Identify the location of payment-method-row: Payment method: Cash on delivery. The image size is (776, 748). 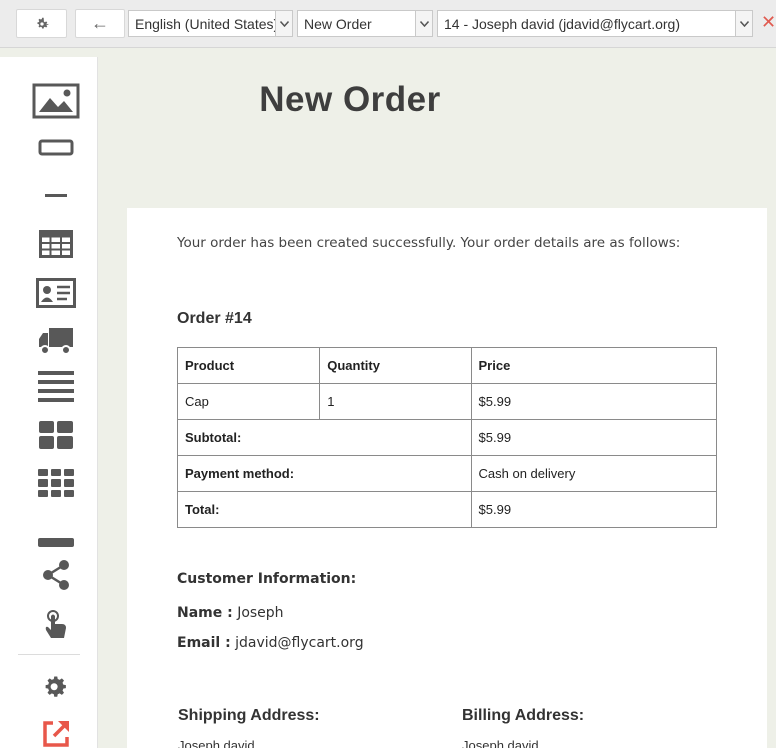
(447, 473).